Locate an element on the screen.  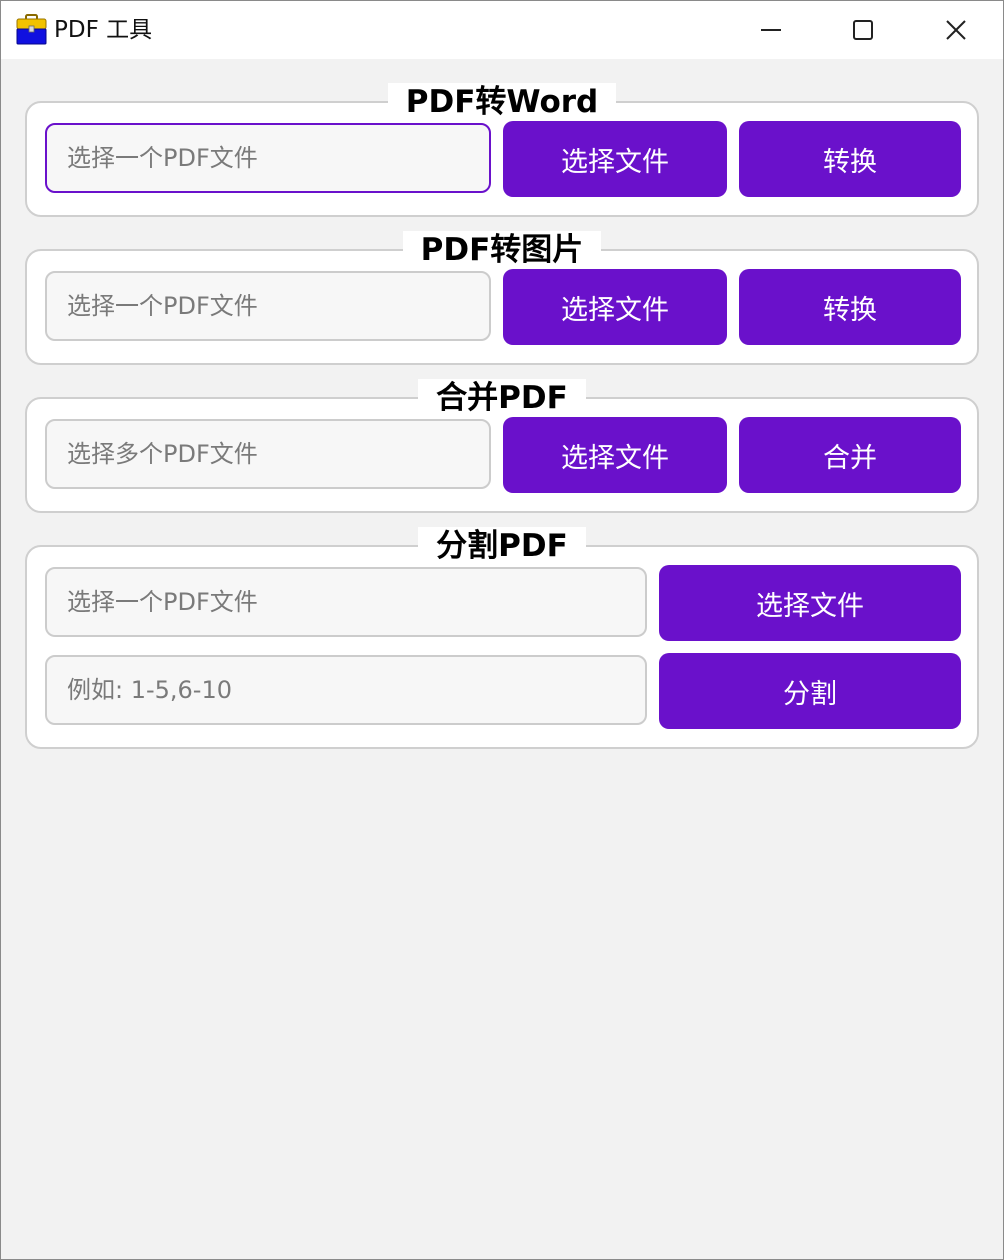
pdf-to-image-title: PDF转图片 is located at coordinates (502, 250).